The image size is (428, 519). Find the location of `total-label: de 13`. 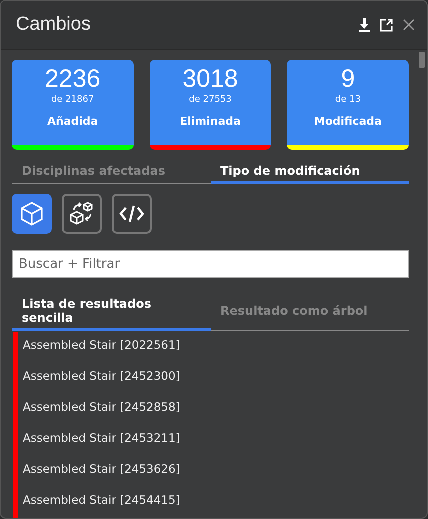

total-label: de 13 is located at coordinates (348, 100).